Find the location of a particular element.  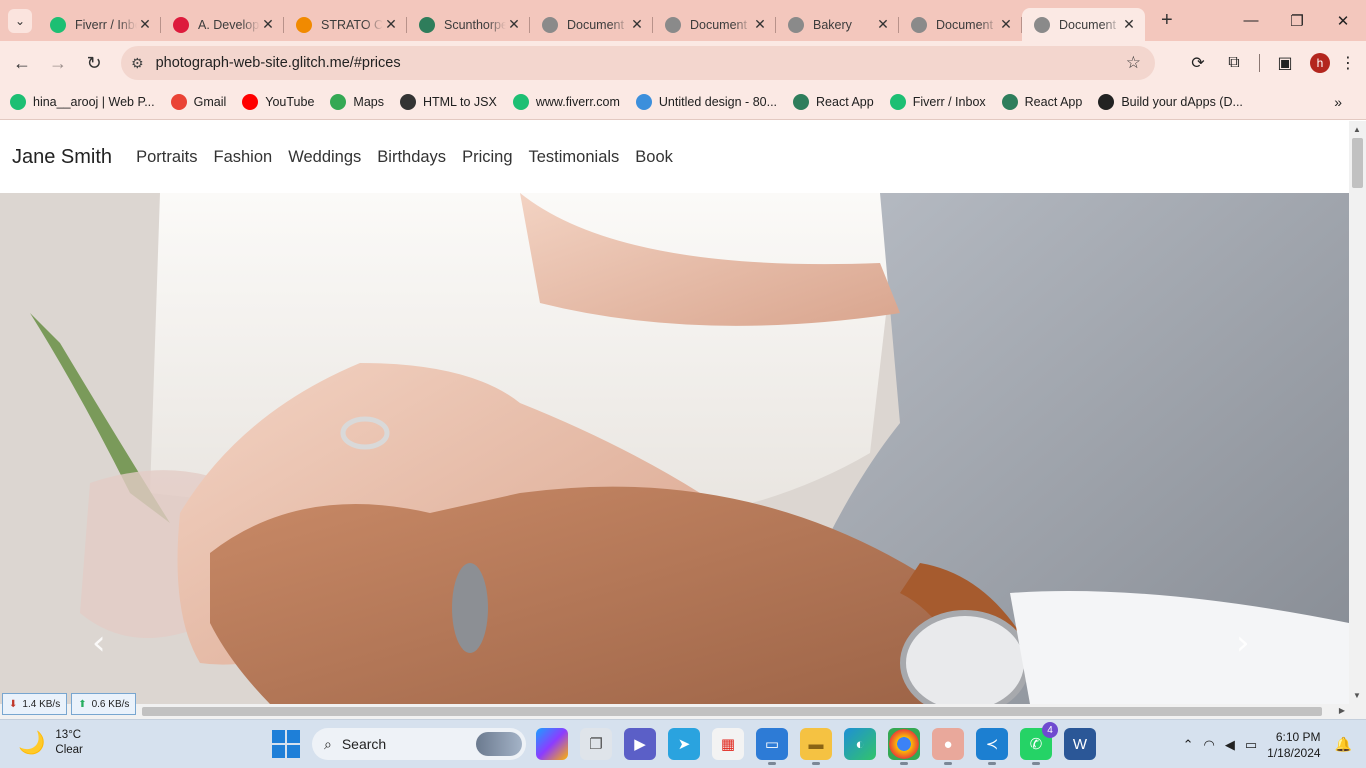

bookmark-item: www.fiverr.com is located at coordinates (566, 102).